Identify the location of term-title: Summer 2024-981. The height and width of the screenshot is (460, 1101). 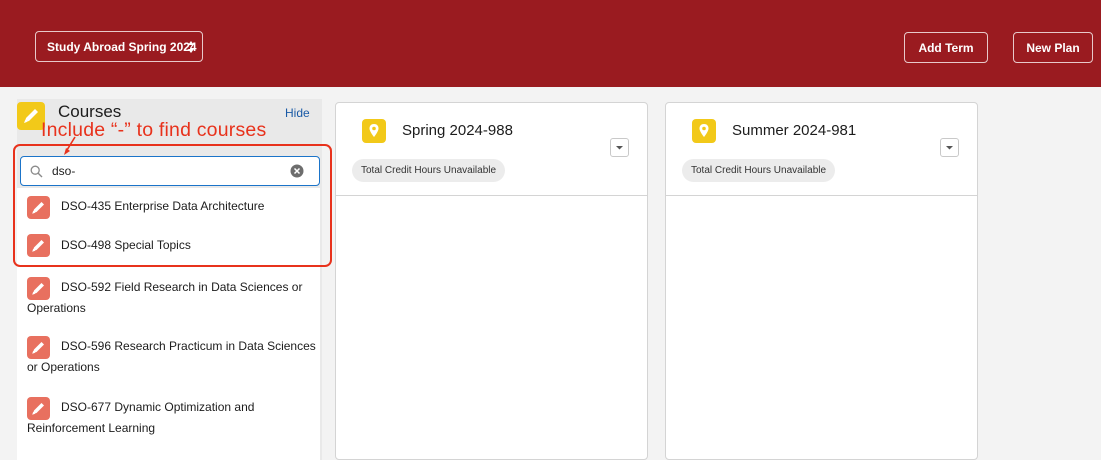
(794, 130).